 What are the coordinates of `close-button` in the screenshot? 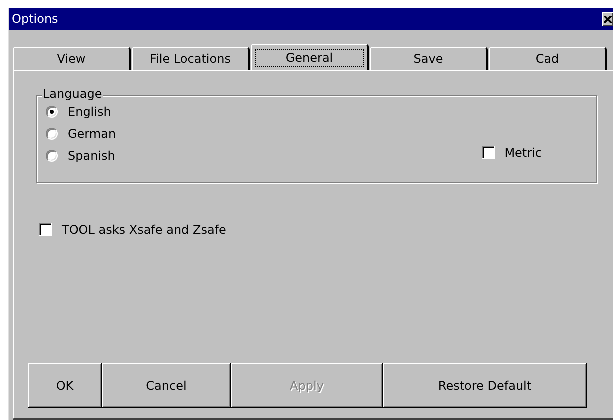 It's located at (607, 19).